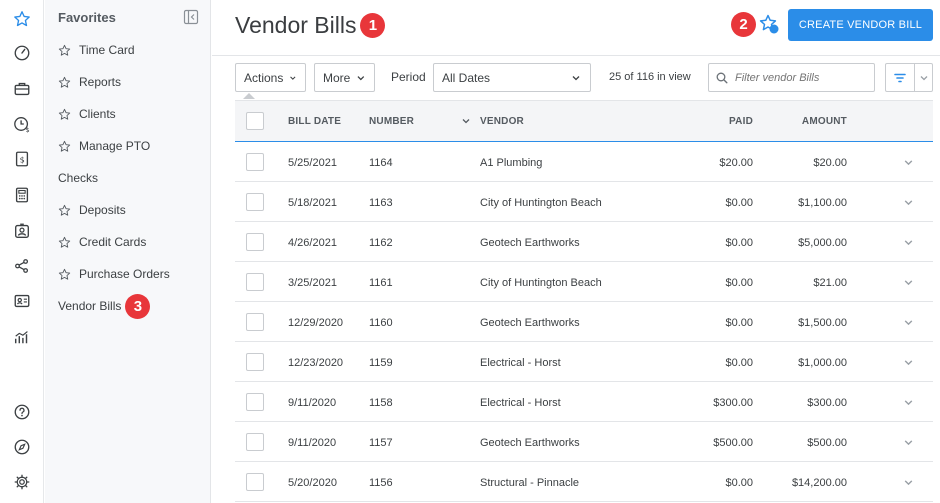  What do you see at coordinates (381, 363) in the screenshot?
I see `cell-number: 1159` at bounding box center [381, 363].